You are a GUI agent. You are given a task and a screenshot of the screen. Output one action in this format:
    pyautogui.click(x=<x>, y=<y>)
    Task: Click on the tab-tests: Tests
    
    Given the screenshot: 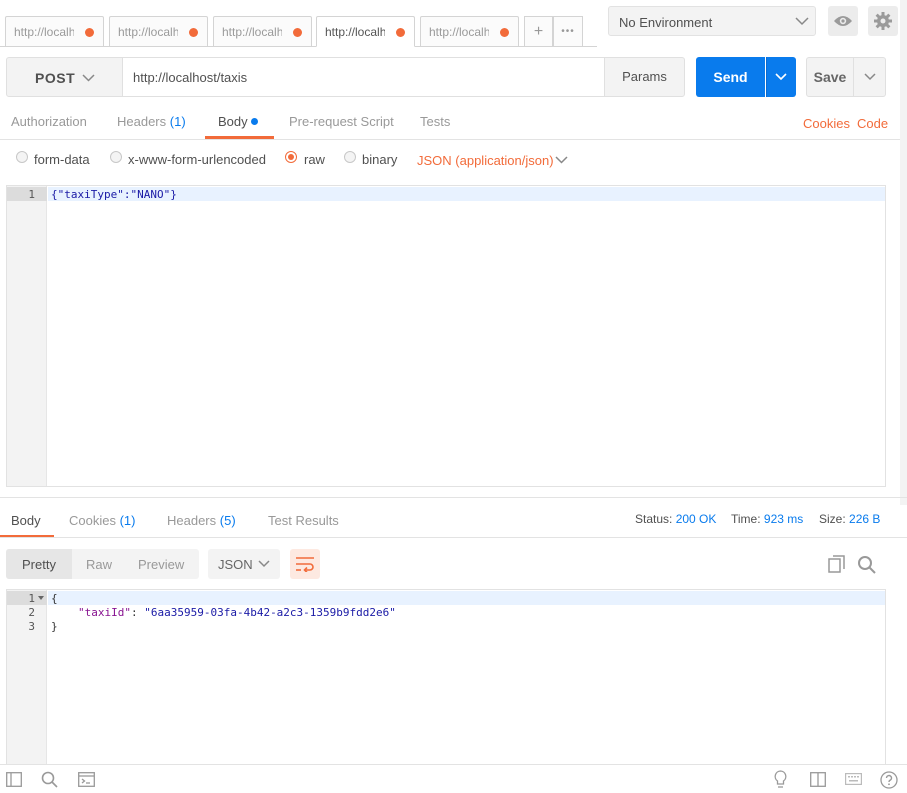 What is the action you would take?
    pyautogui.click(x=435, y=121)
    